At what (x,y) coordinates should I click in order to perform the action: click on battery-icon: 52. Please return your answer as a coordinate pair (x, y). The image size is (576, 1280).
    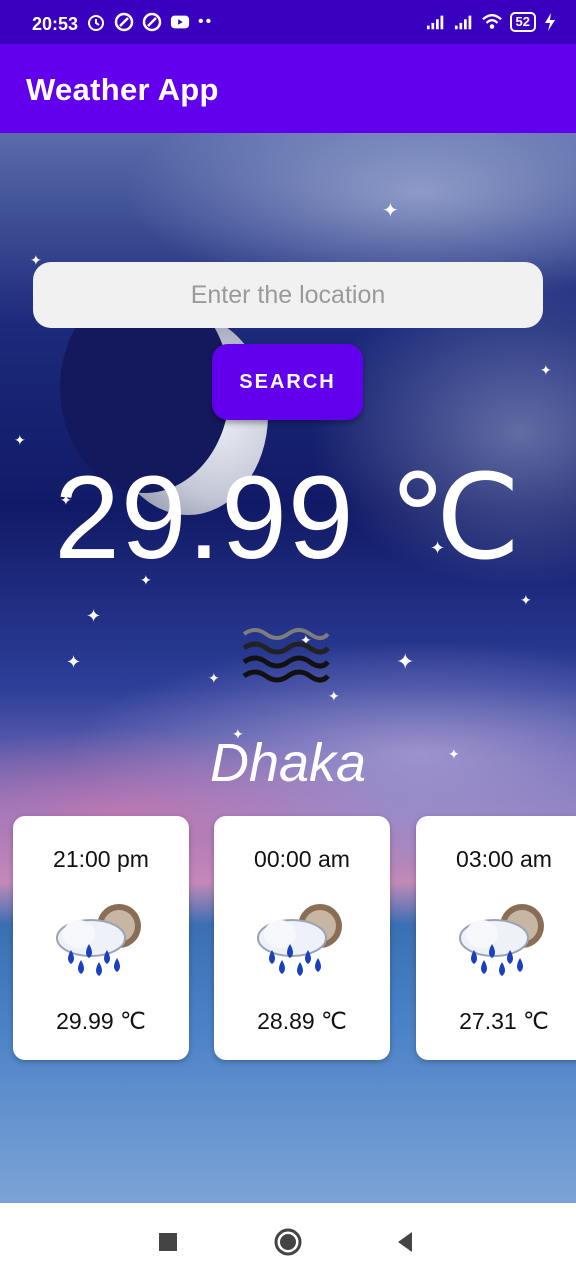
    Looking at the image, I should click on (522, 22).